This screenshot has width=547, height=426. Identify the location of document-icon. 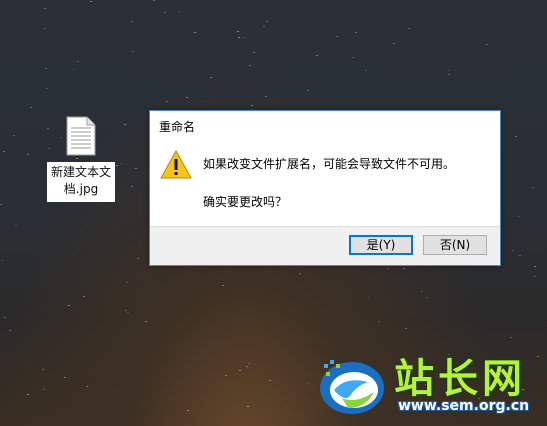
(81, 136).